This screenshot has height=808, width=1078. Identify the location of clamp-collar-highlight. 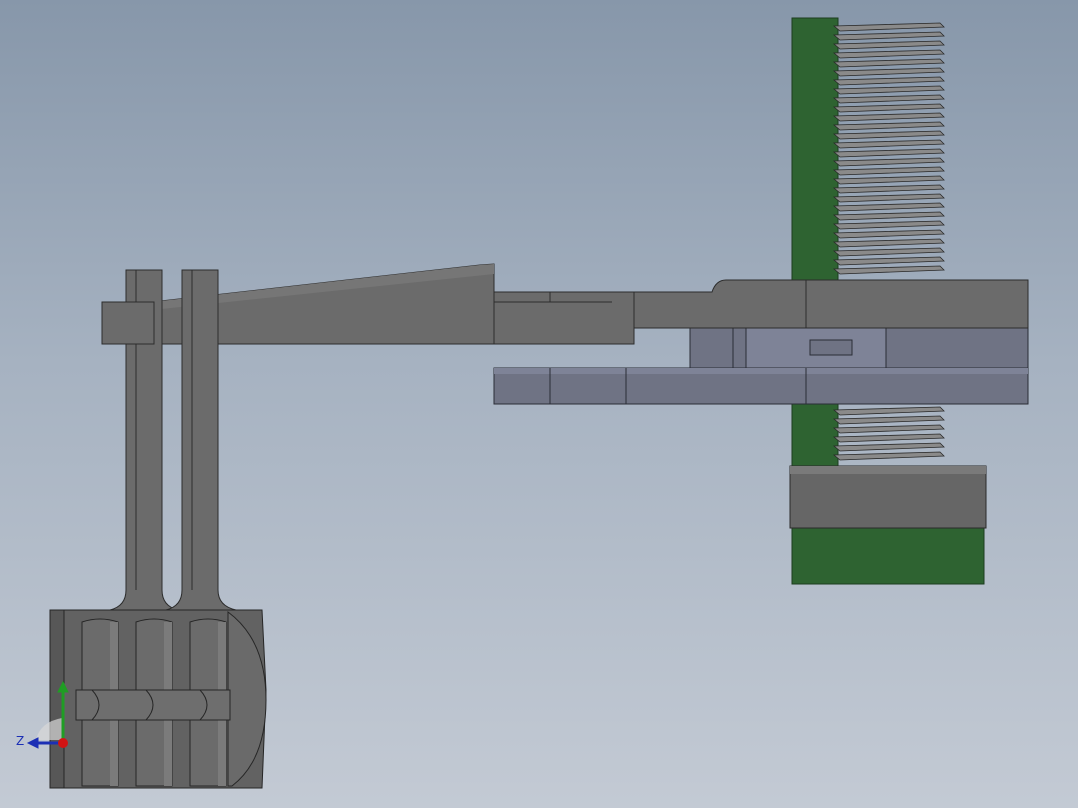
(888, 470).